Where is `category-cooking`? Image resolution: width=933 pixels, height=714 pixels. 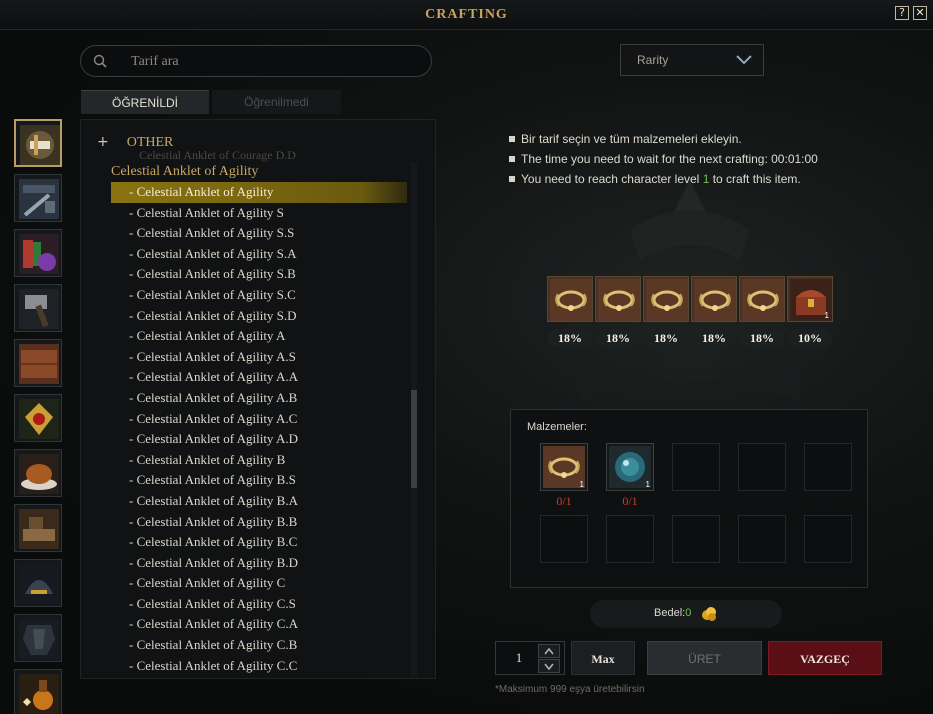
category-cooking is located at coordinates (38, 473).